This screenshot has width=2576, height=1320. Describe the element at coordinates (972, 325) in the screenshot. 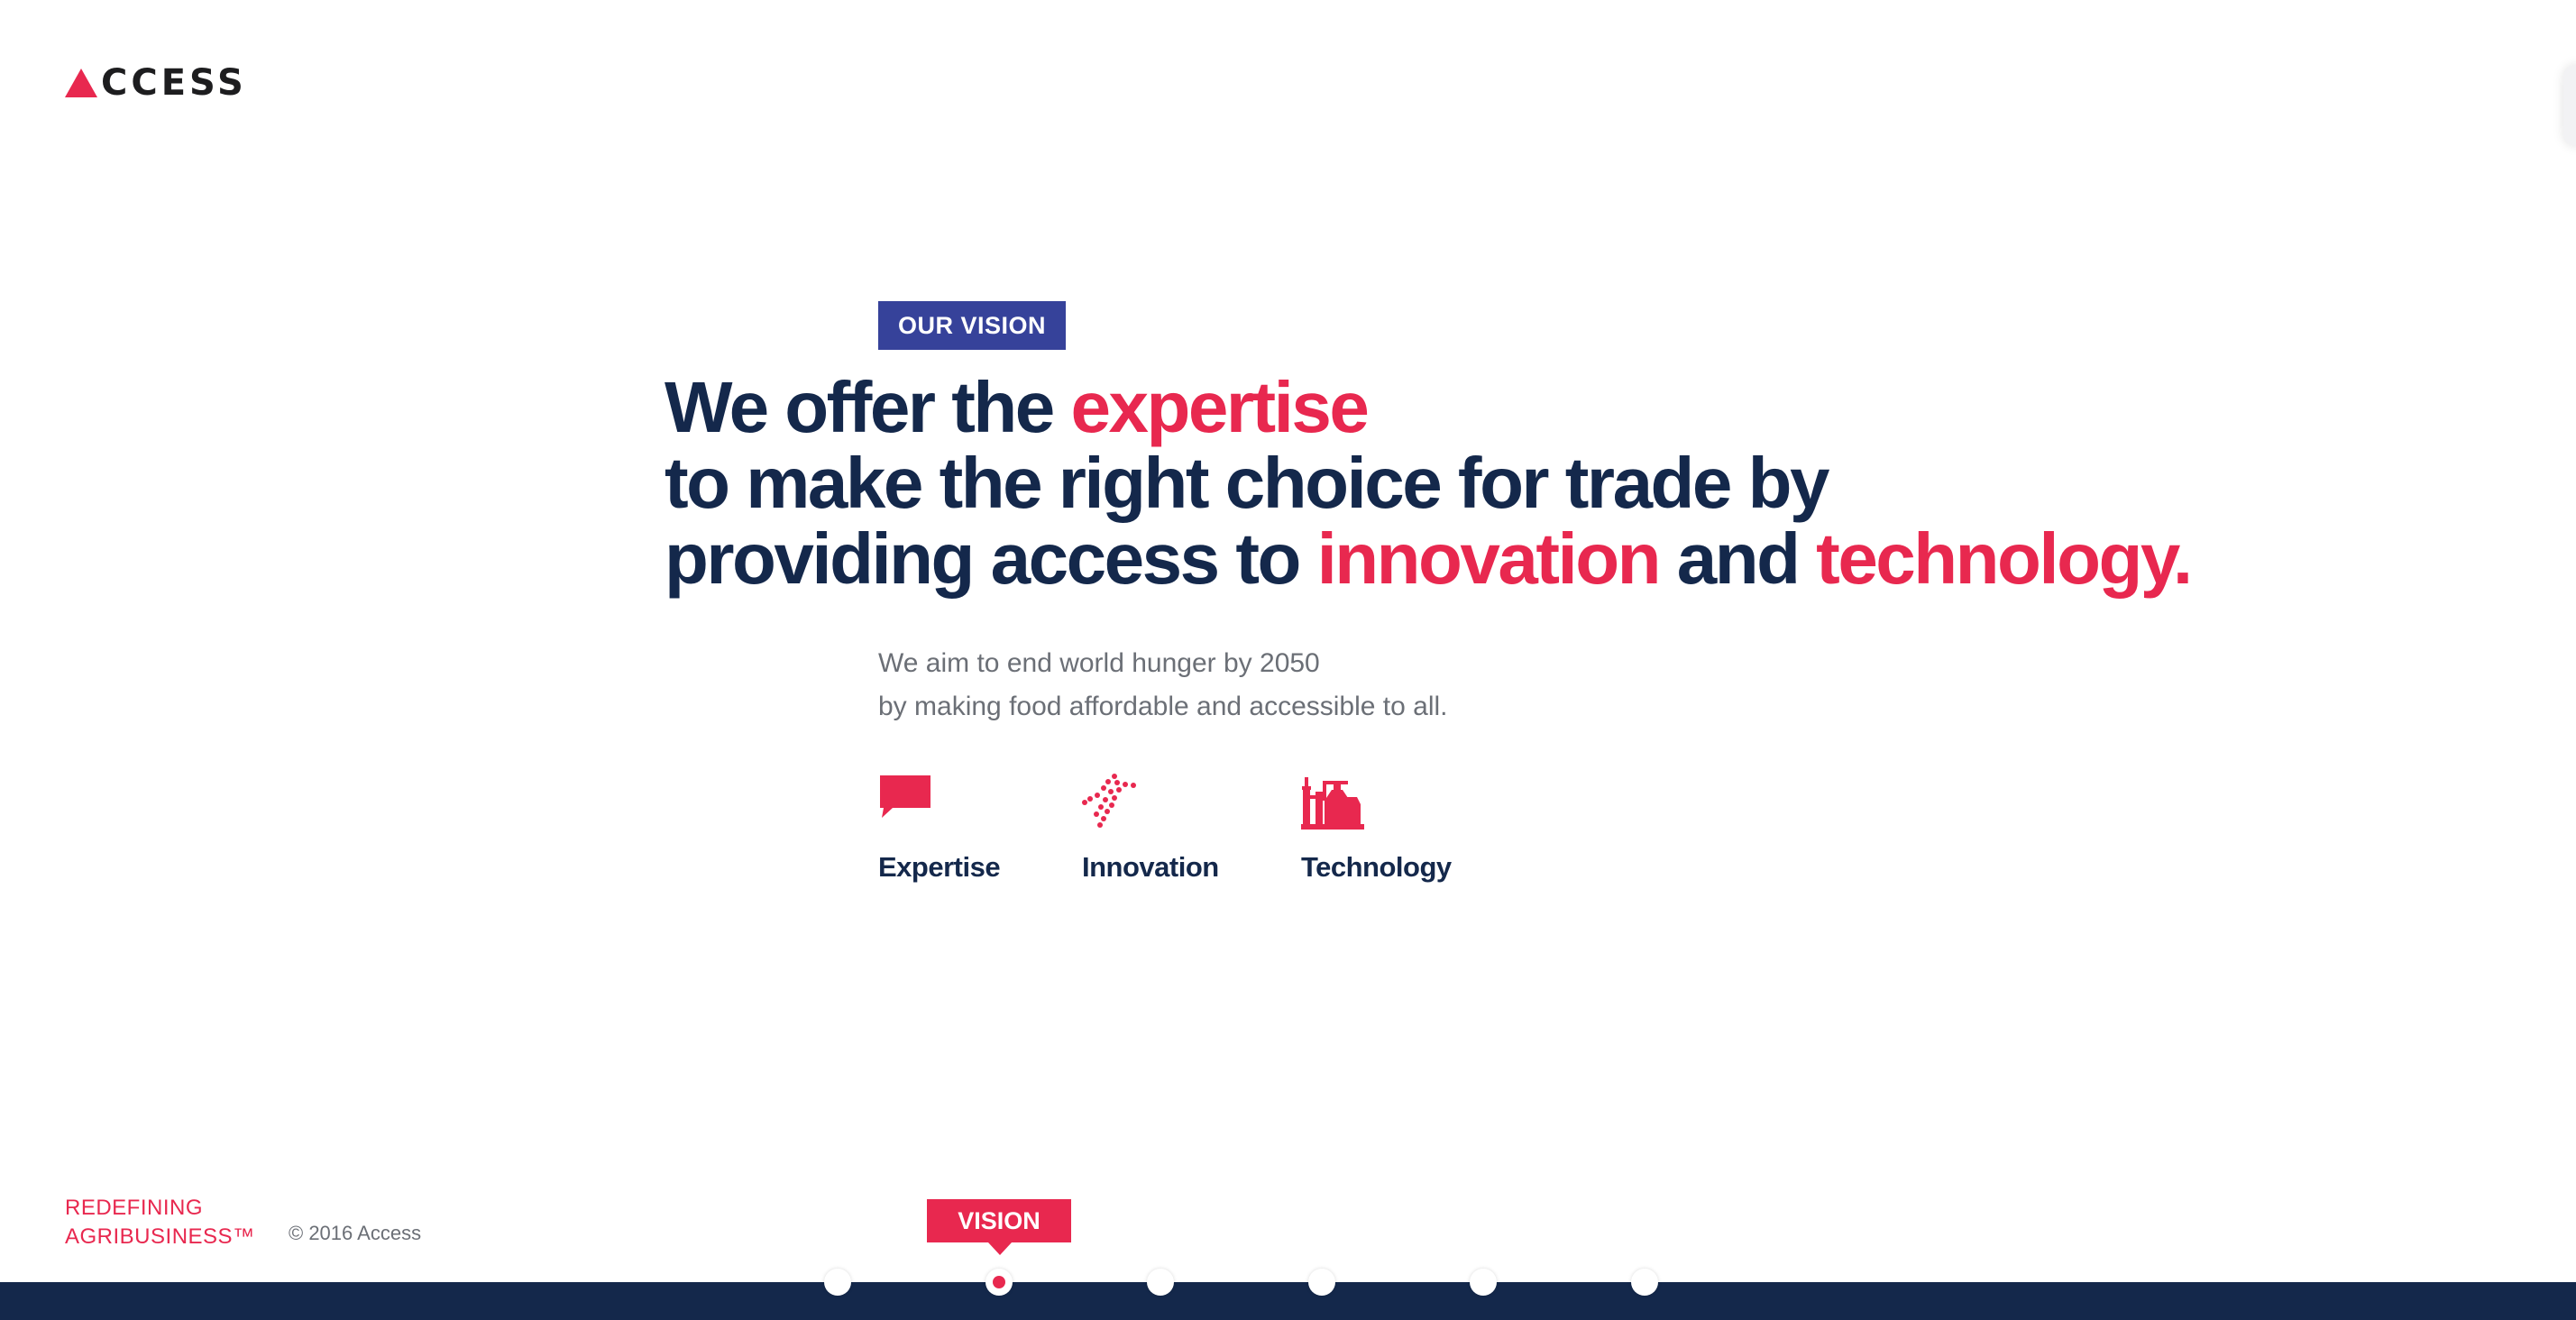

I see `section-tag: OUR VISION` at that location.